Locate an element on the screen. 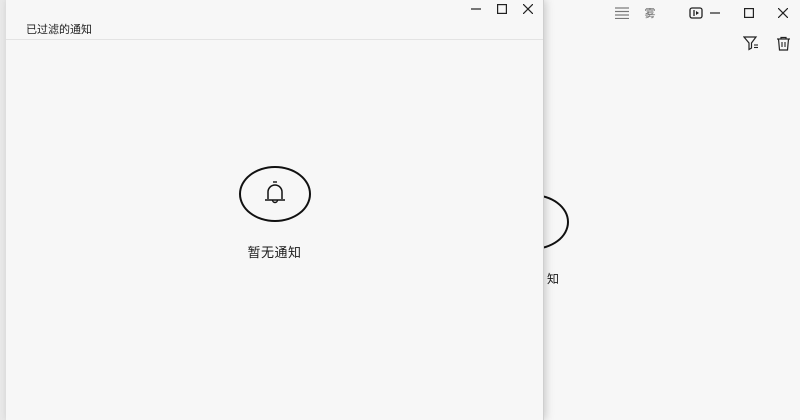 Image resolution: width=800 pixels, height=420 pixels. maximize-button is located at coordinates (502, 9).